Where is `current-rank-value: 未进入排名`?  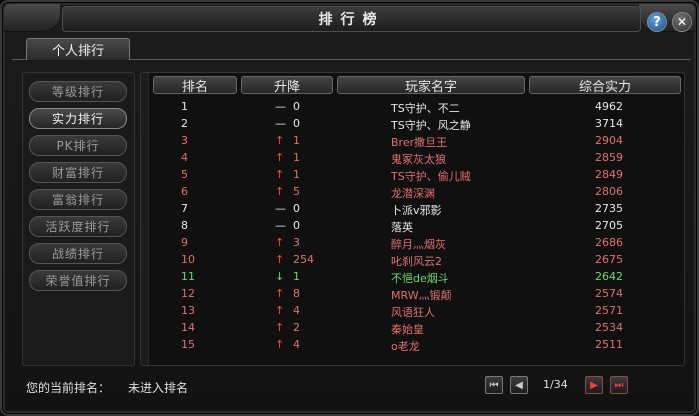 current-rank-value: 未进入排名 is located at coordinates (158, 388).